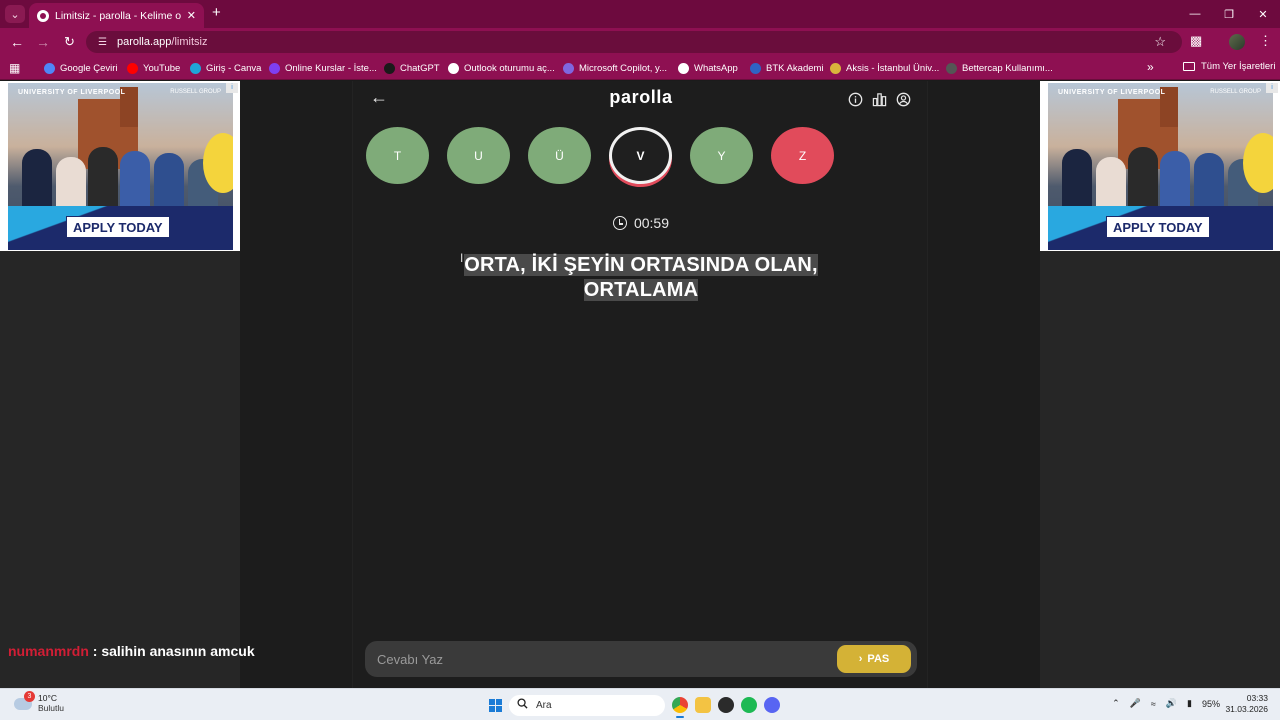  Describe the element at coordinates (1189, 703) in the screenshot. I see `battery-icon: ▮` at that location.